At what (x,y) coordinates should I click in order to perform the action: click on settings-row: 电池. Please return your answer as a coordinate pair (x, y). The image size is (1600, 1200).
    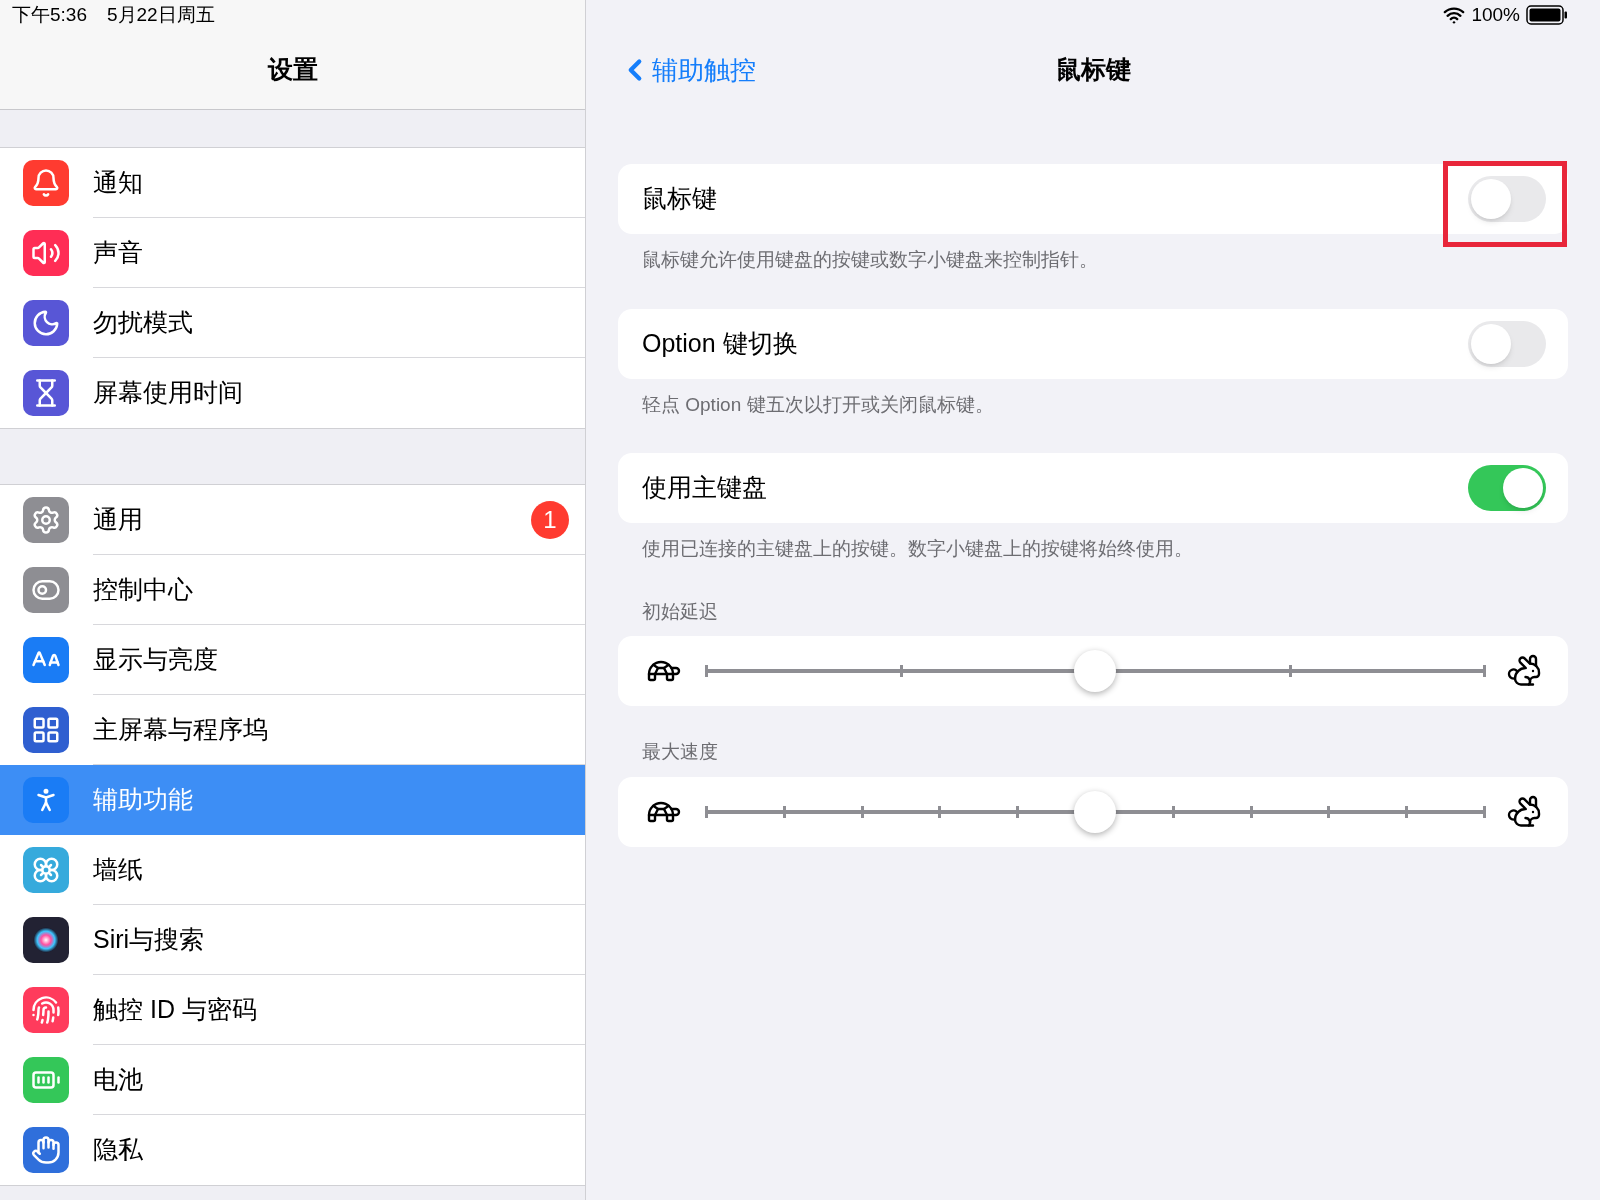
    Looking at the image, I should click on (292, 1080).